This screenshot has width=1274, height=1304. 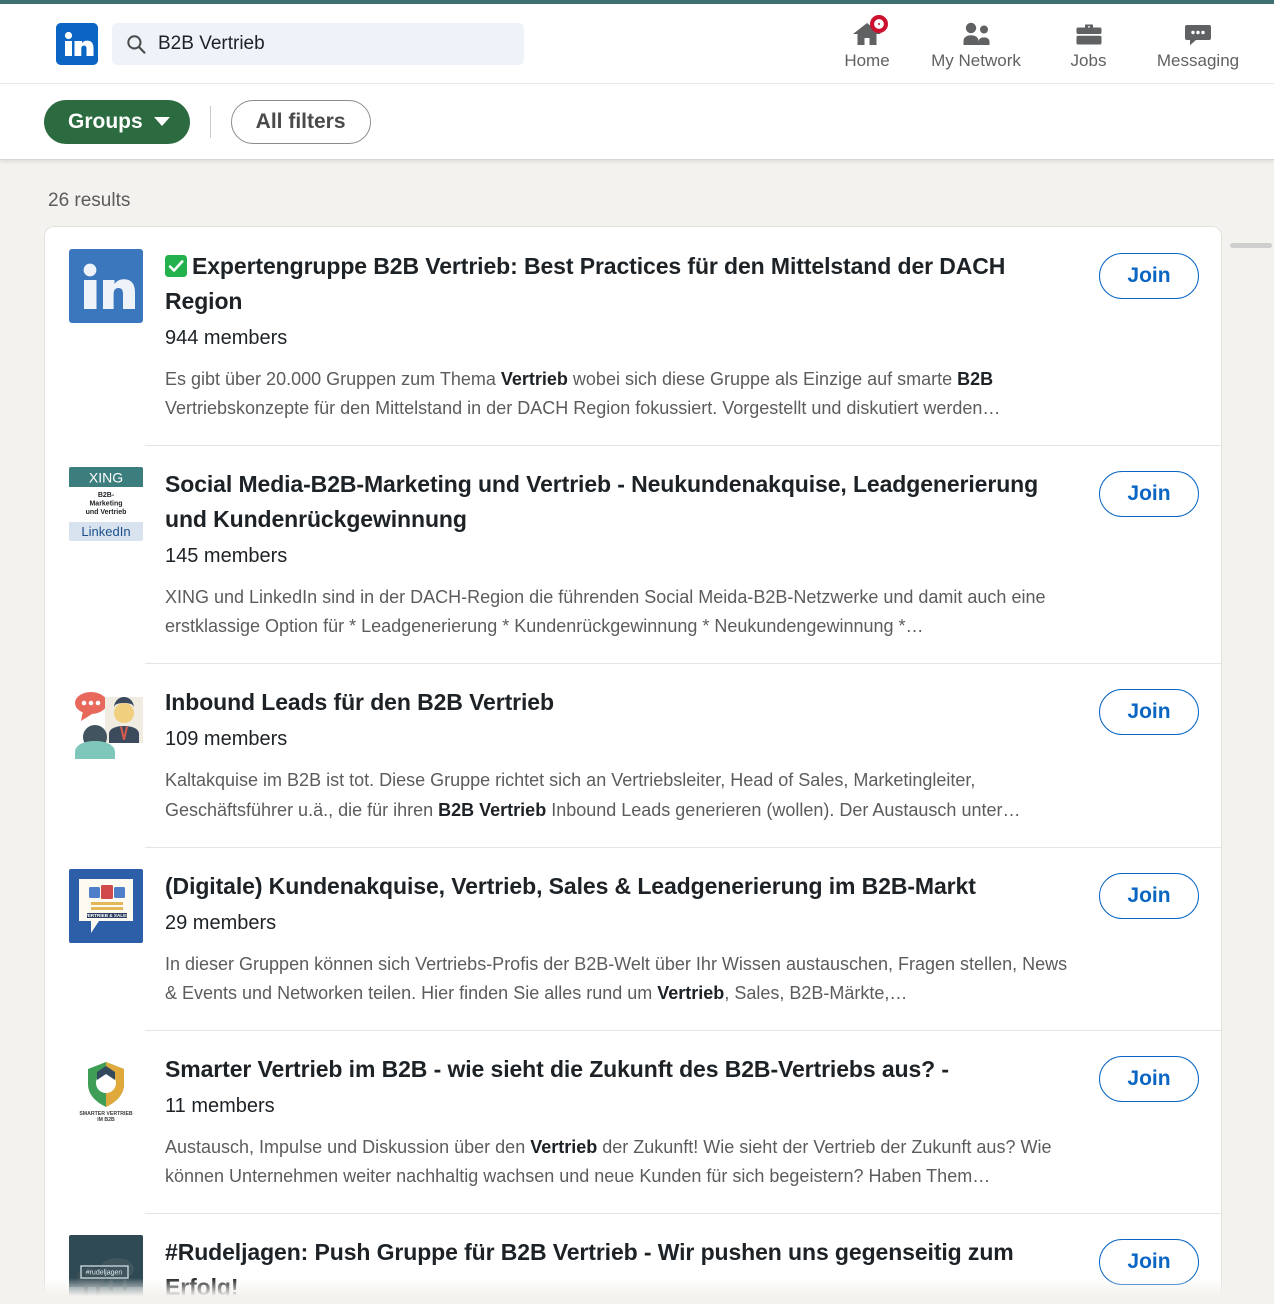 I want to click on shield-smarter-vertrieb-logo-avatar: SMARTER VERTRIEB IM B2B, so click(x=106, y=1088).